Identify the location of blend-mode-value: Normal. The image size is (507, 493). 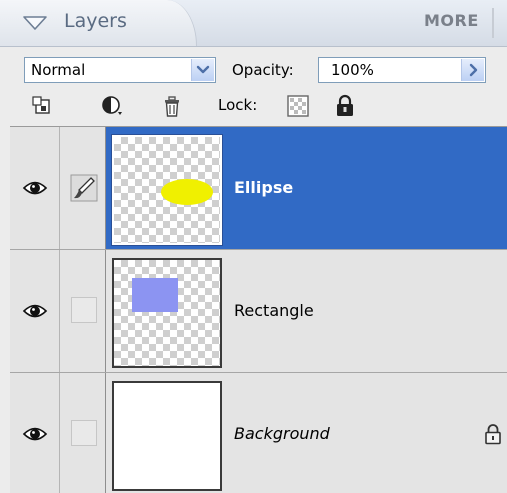
(58, 70).